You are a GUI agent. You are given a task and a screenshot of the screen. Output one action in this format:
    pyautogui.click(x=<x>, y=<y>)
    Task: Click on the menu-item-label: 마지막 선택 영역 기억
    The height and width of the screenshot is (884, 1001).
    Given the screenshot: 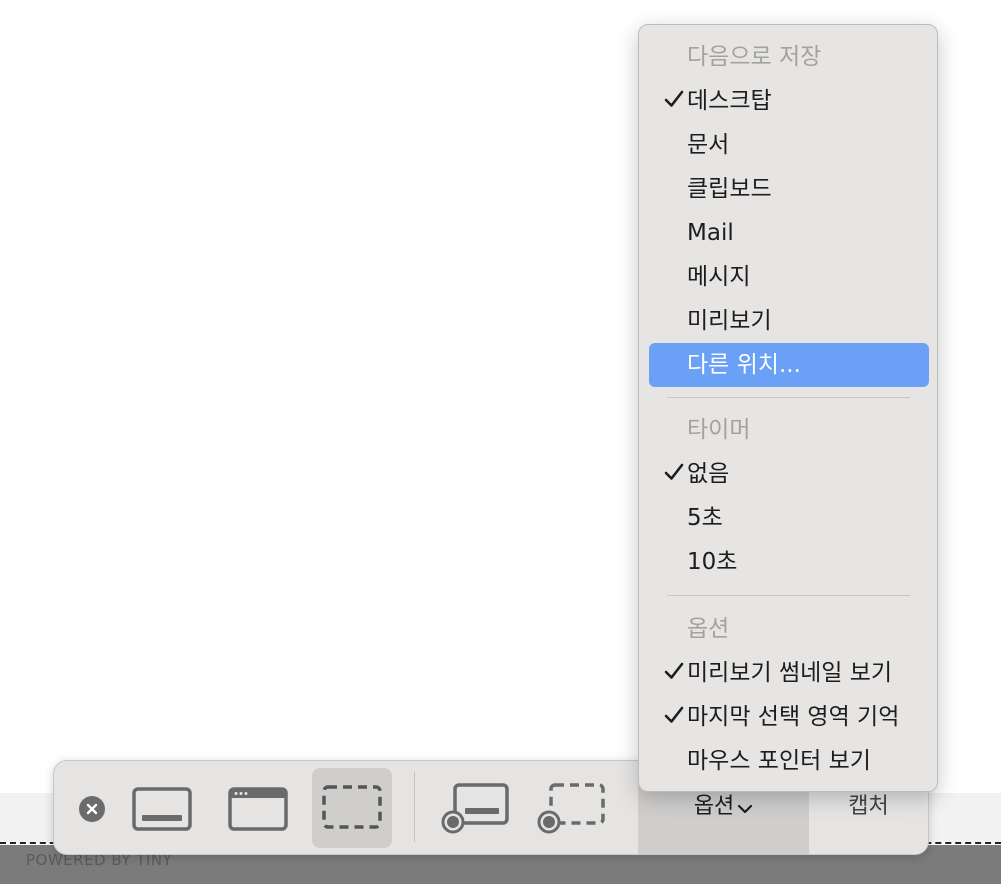 What is the action you would take?
    pyautogui.click(x=793, y=717)
    